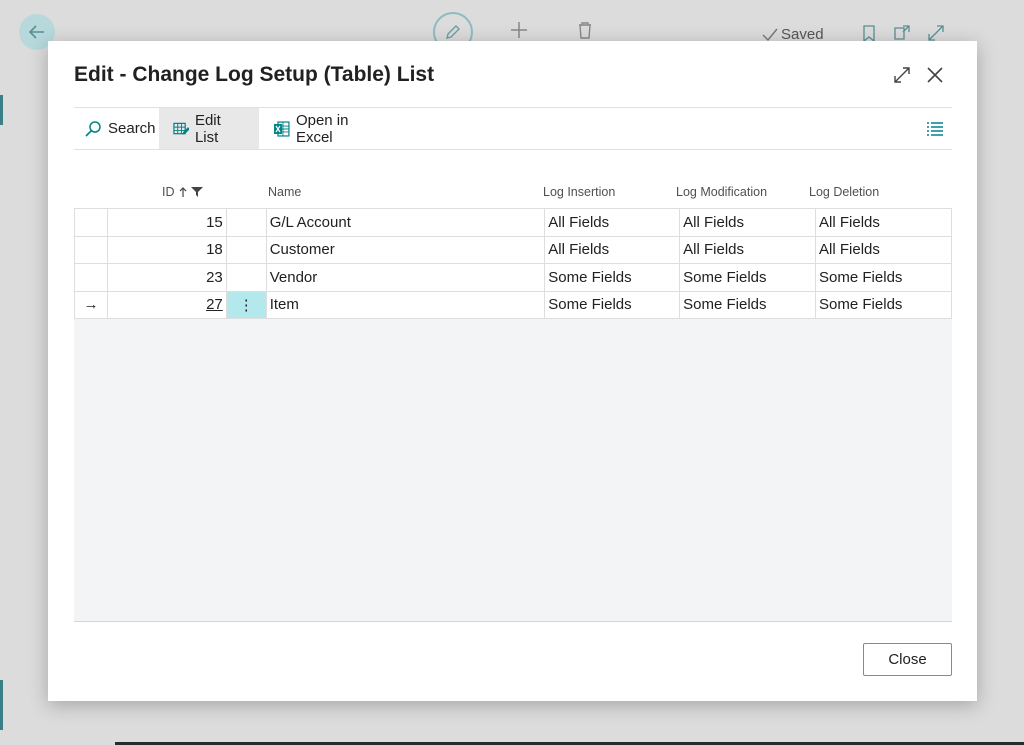 This screenshot has width=1024, height=745. Describe the element at coordinates (132, 128) in the screenshot. I see `search-label: Search` at that location.